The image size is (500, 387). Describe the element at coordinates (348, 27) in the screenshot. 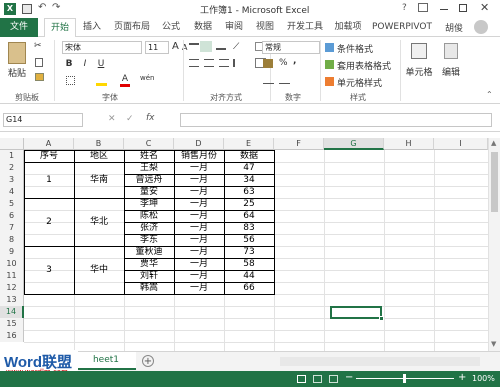

I see `tab-addins: 加载项` at that location.